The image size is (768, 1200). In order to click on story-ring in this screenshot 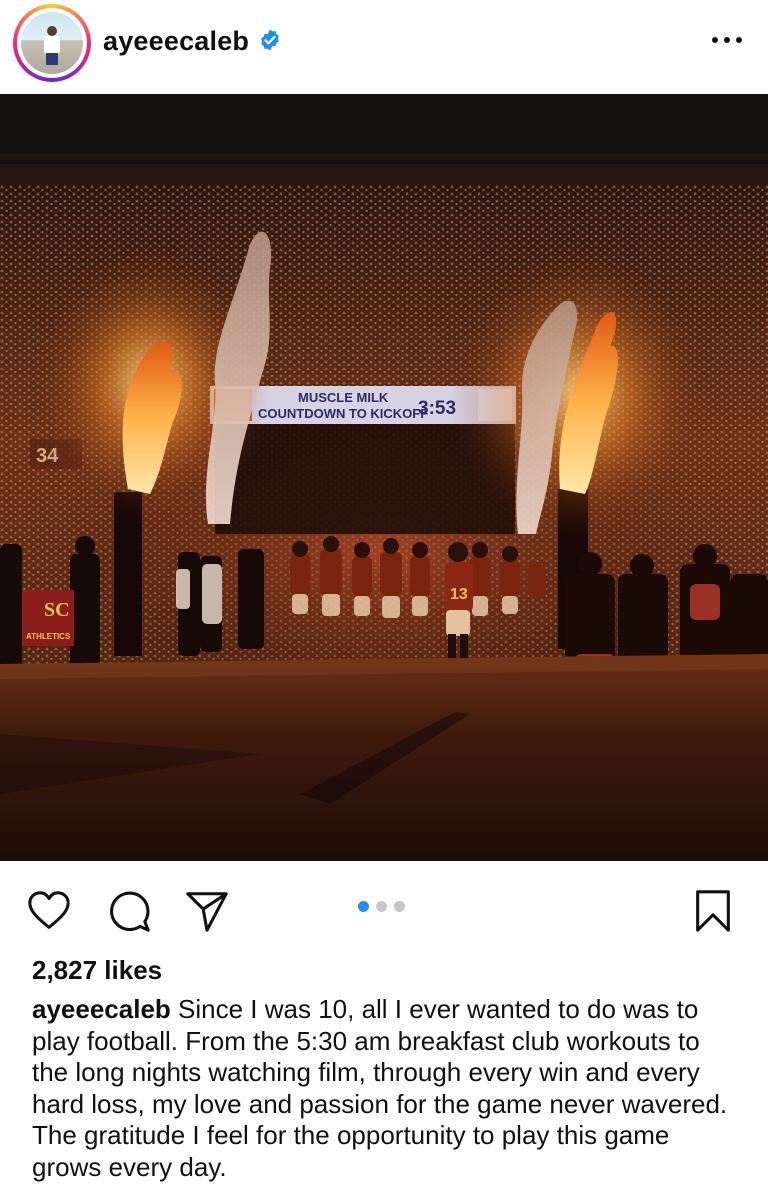, I will do `click(52, 43)`.